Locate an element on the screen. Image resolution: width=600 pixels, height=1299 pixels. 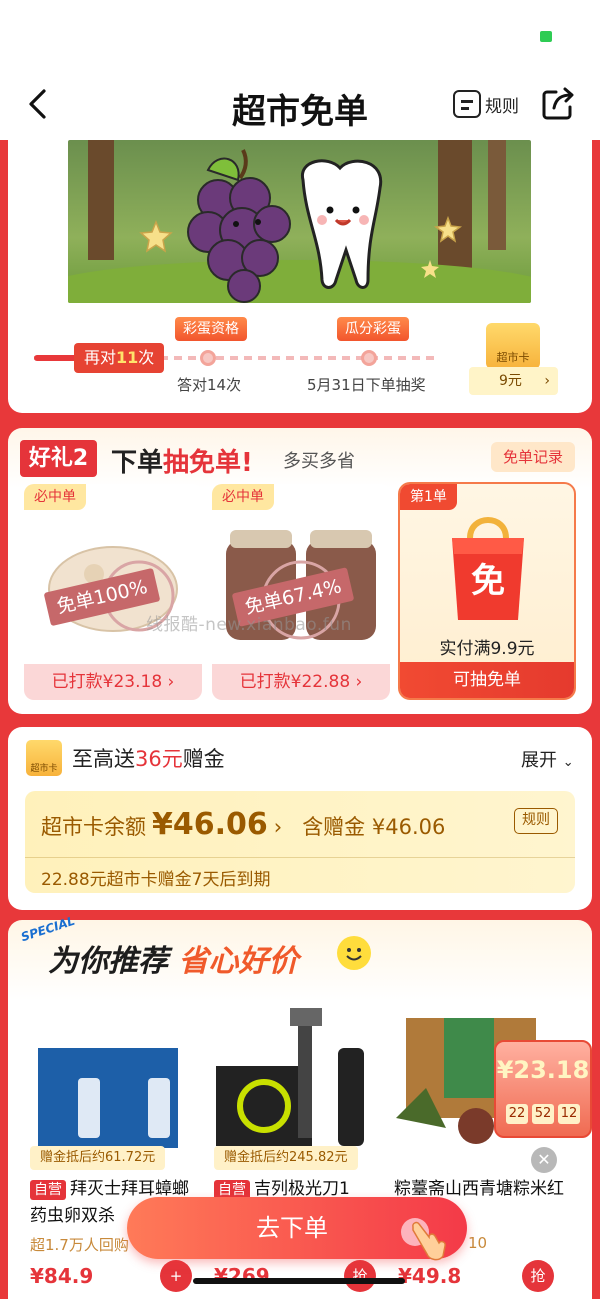
paid-out-label-2: 已打款¥22.88 › is located at coordinates (301, 682).